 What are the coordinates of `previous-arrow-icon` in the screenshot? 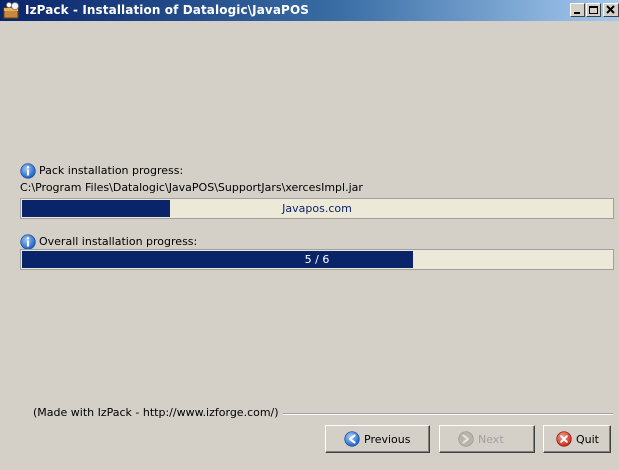 It's located at (352, 439).